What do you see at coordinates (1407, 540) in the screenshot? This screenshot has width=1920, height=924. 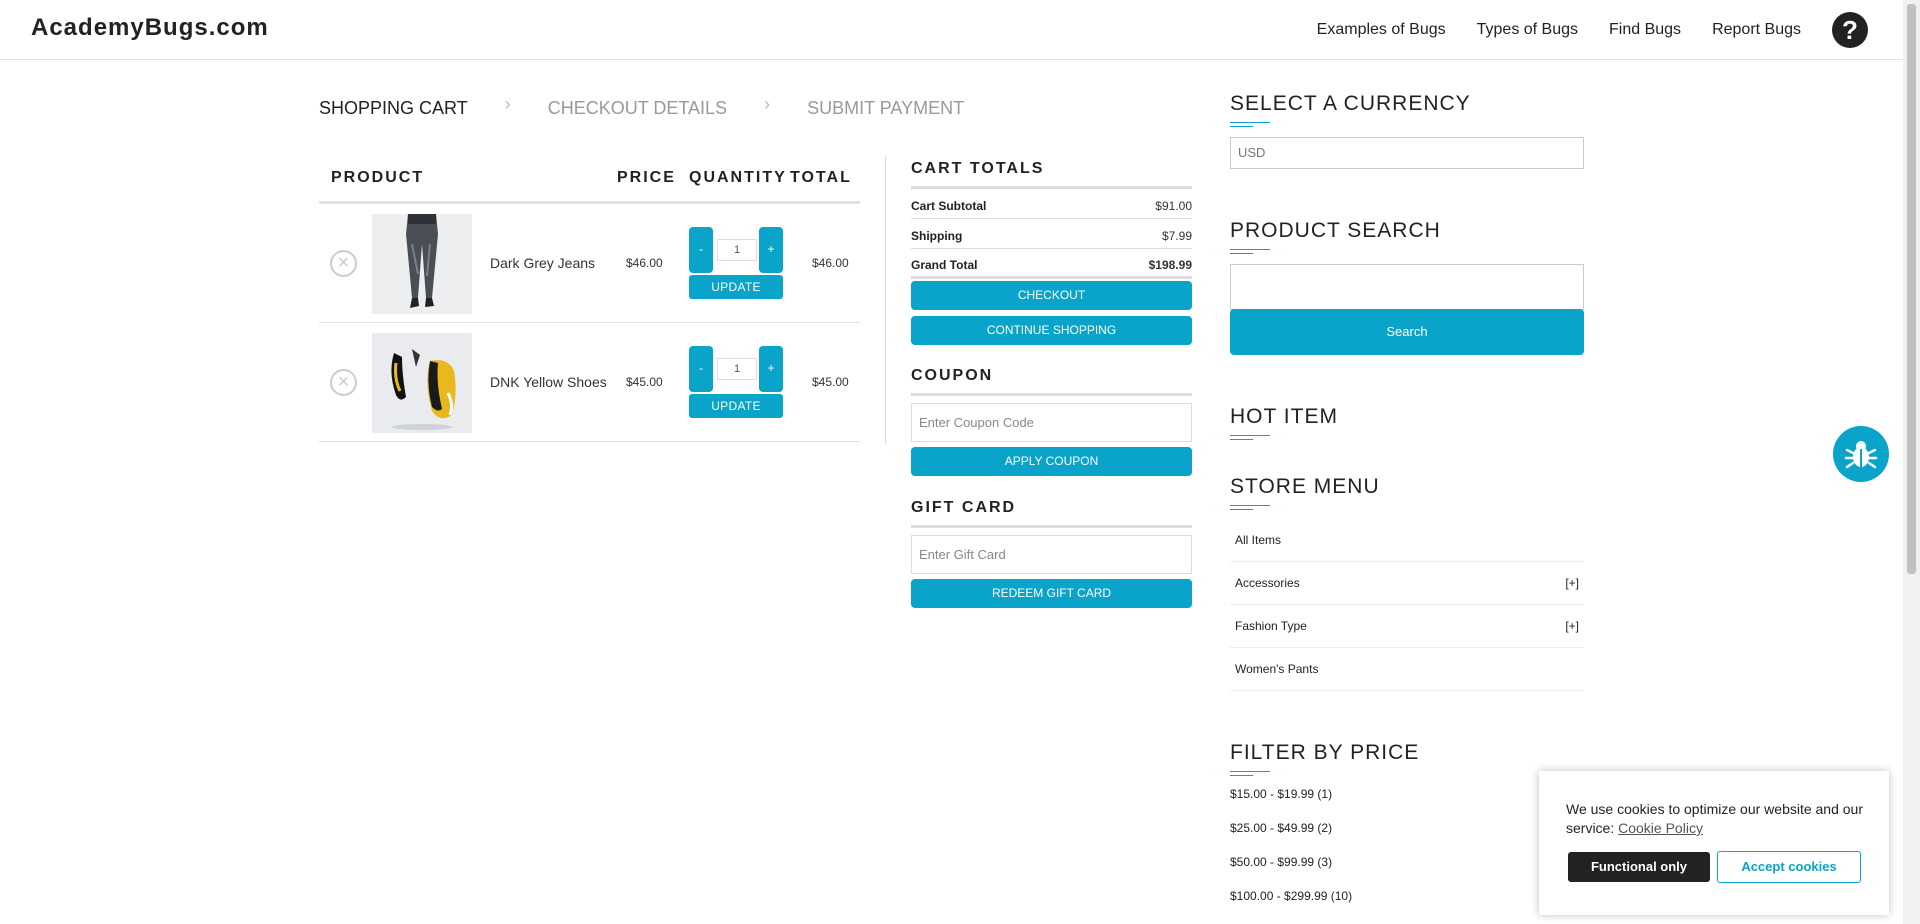 I see `menu-item-all-items: All Items` at bounding box center [1407, 540].